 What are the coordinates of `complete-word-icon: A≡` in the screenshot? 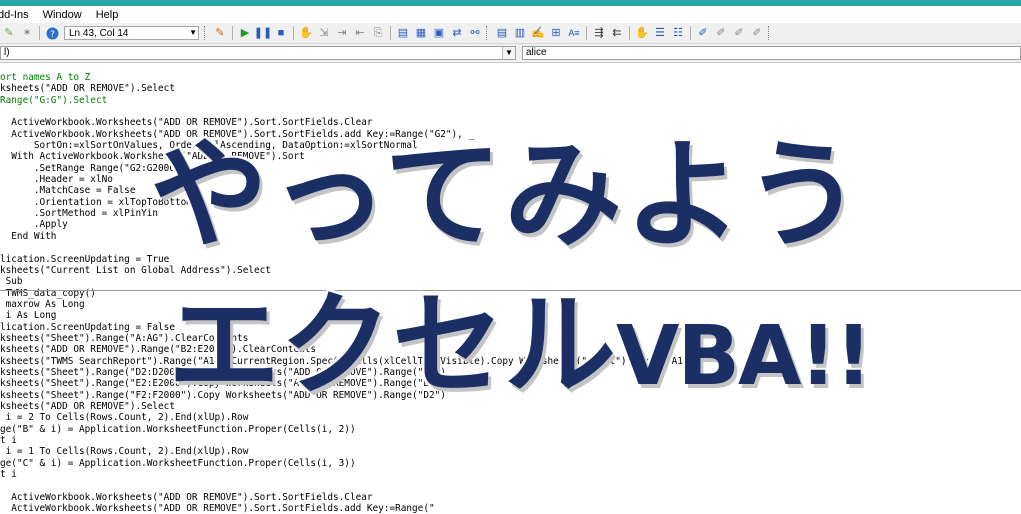 It's located at (574, 33).